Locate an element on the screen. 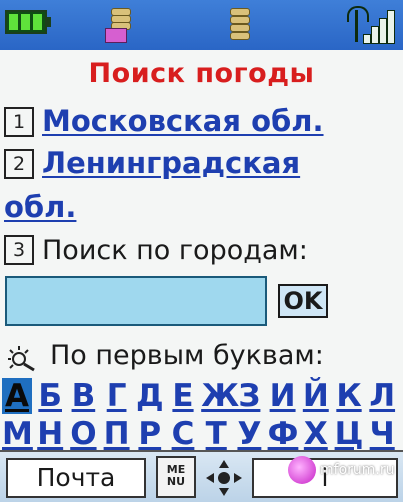  alphabet-letter: Е is located at coordinates (183, 396).